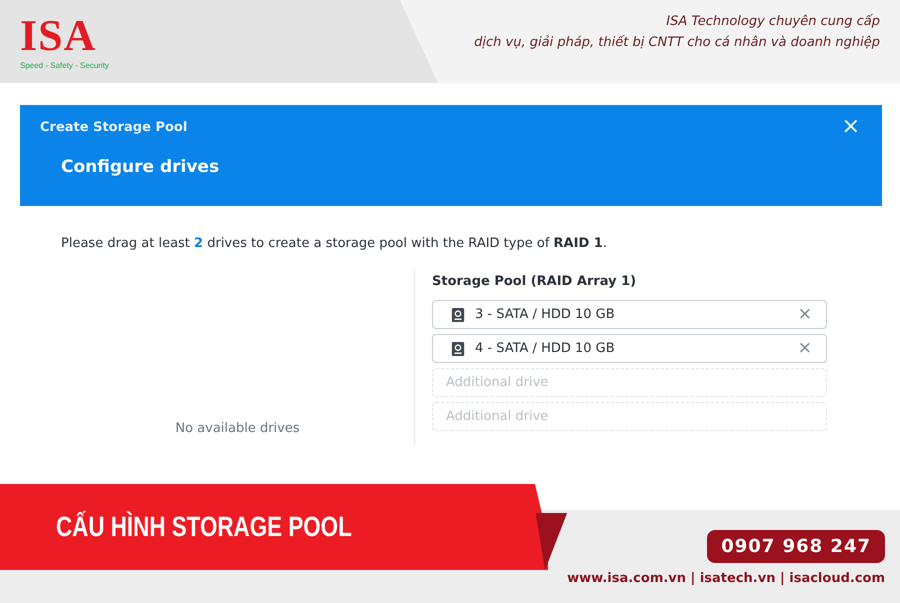 Image resolution: width=900 pixels, height=603 pixels. Describe the element at coordinates (726, 578) in the screenshot. I see `website-links: www.isa.com.vn | isatech.vn | isacloud.com` at that location.